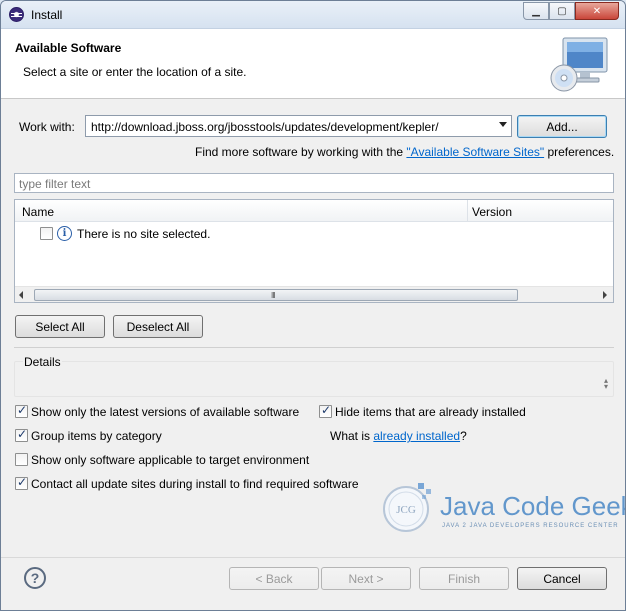 The image size is (626, 611). I want to click on what-is-installed-text: What is already installed?, so click(398, 436).